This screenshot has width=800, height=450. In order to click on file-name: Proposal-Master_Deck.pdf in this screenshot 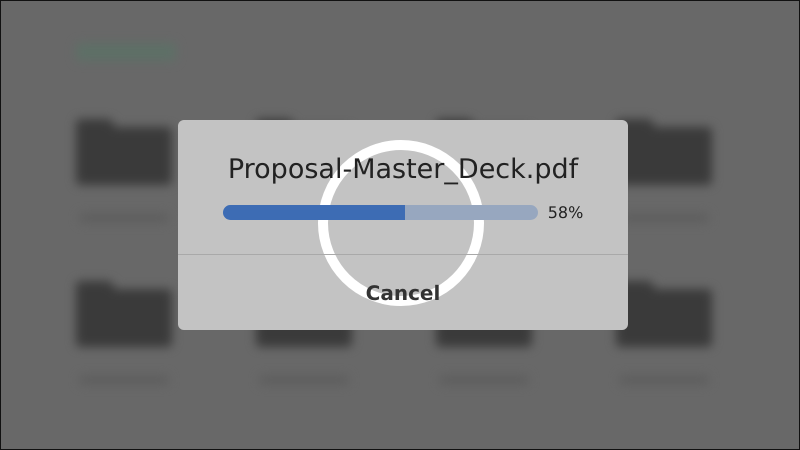, I will do `click(403, 169)`.